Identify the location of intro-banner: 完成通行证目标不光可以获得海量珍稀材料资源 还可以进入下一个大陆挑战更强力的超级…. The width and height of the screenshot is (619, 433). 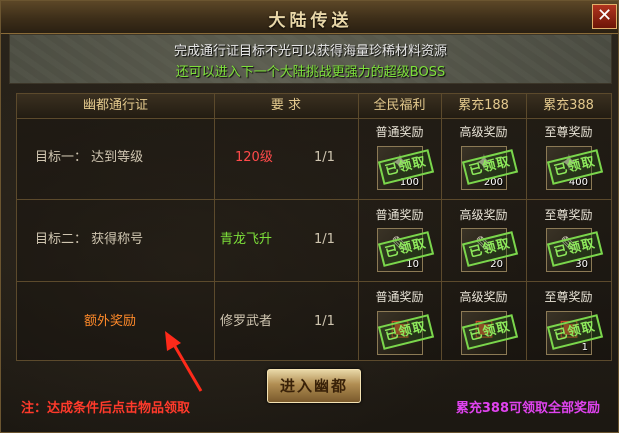
(310, 59).